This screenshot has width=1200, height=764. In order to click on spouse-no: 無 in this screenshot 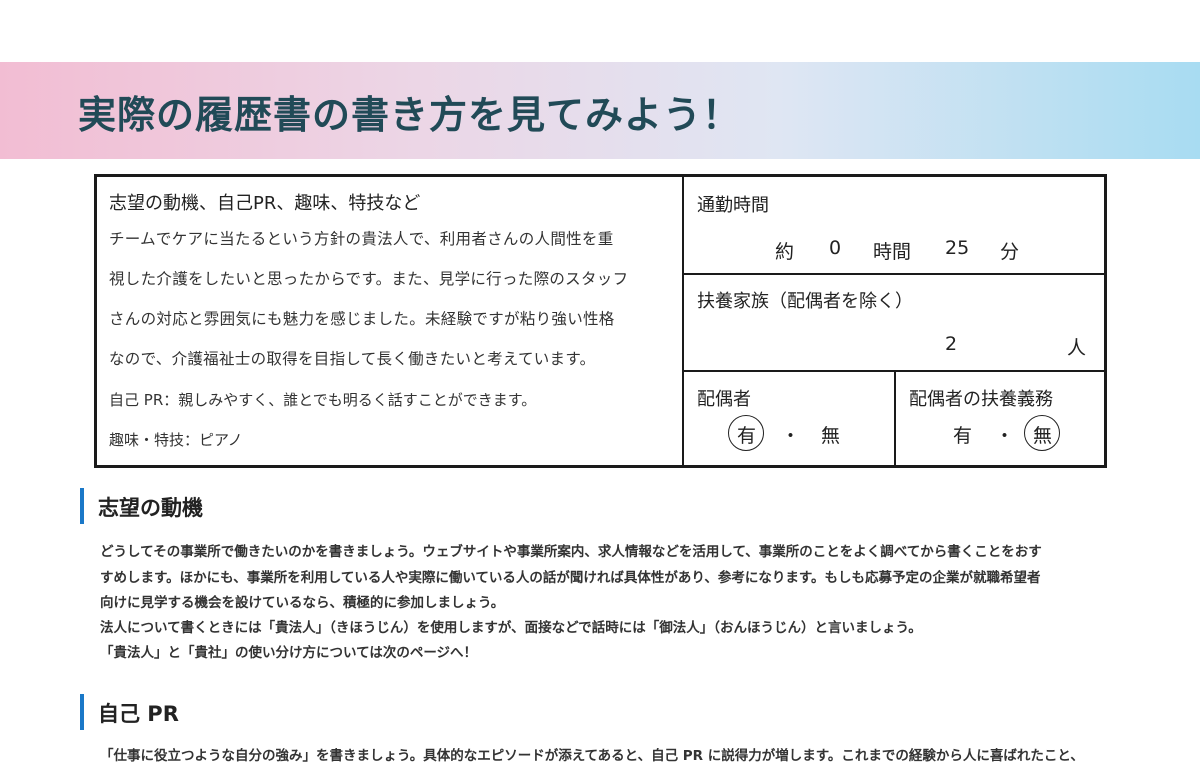, I will do `click(831, 436)`.